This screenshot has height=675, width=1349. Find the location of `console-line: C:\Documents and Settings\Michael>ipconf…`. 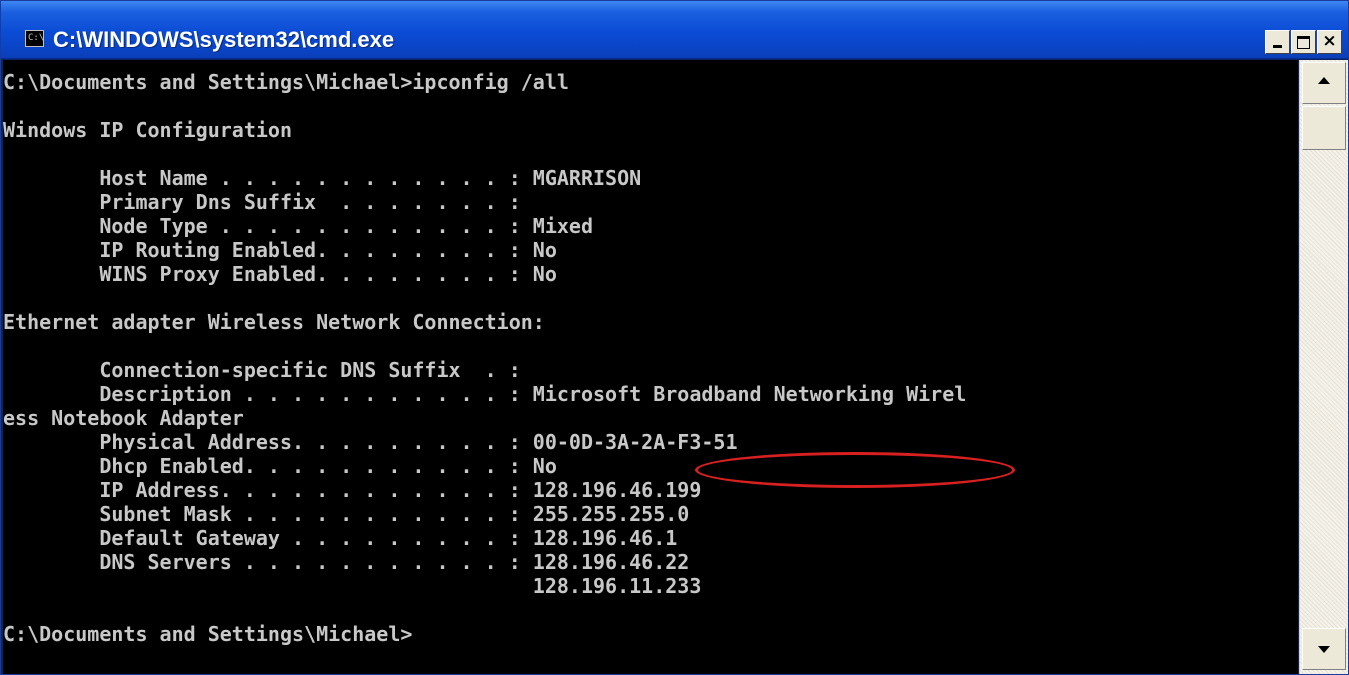

console-line: C:\Documents and Settings\Michael>ipconf… is located at coordinates (286, 82).